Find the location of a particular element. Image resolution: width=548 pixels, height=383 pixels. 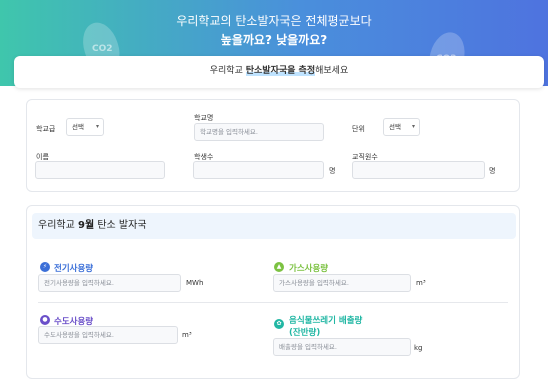

school-level-select-value: 선택 is located at coordinates (78, 127).